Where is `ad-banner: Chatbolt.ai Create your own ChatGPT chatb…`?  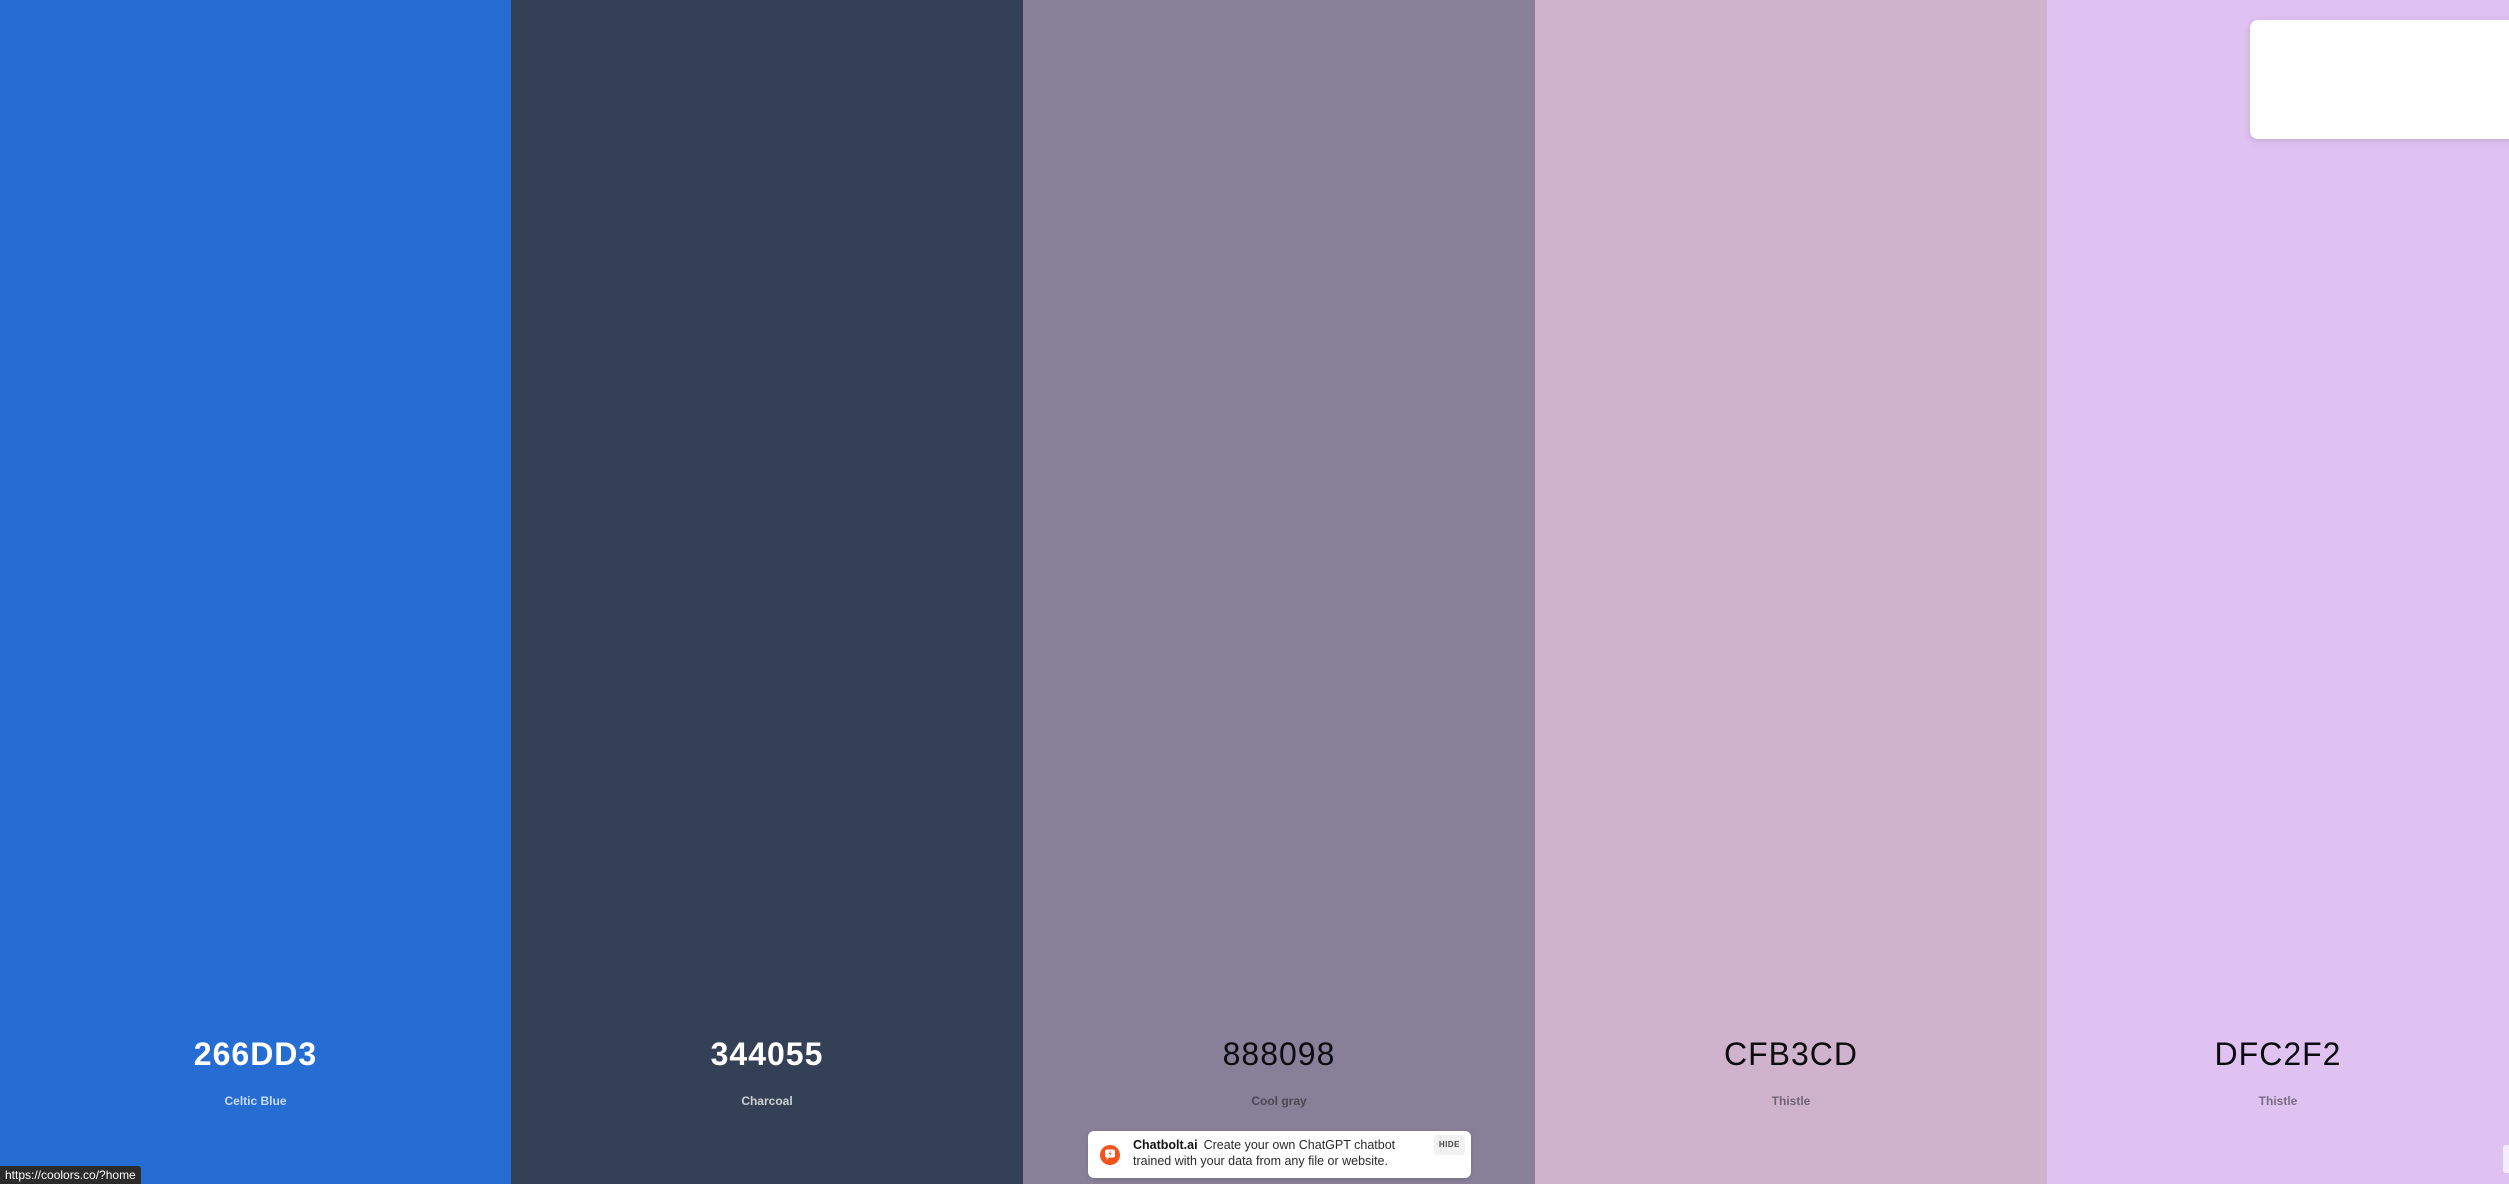
ad-banner: Chatbolt.ai Create your own ChatGPT chatb… is located at coordinates (1279, 1154).